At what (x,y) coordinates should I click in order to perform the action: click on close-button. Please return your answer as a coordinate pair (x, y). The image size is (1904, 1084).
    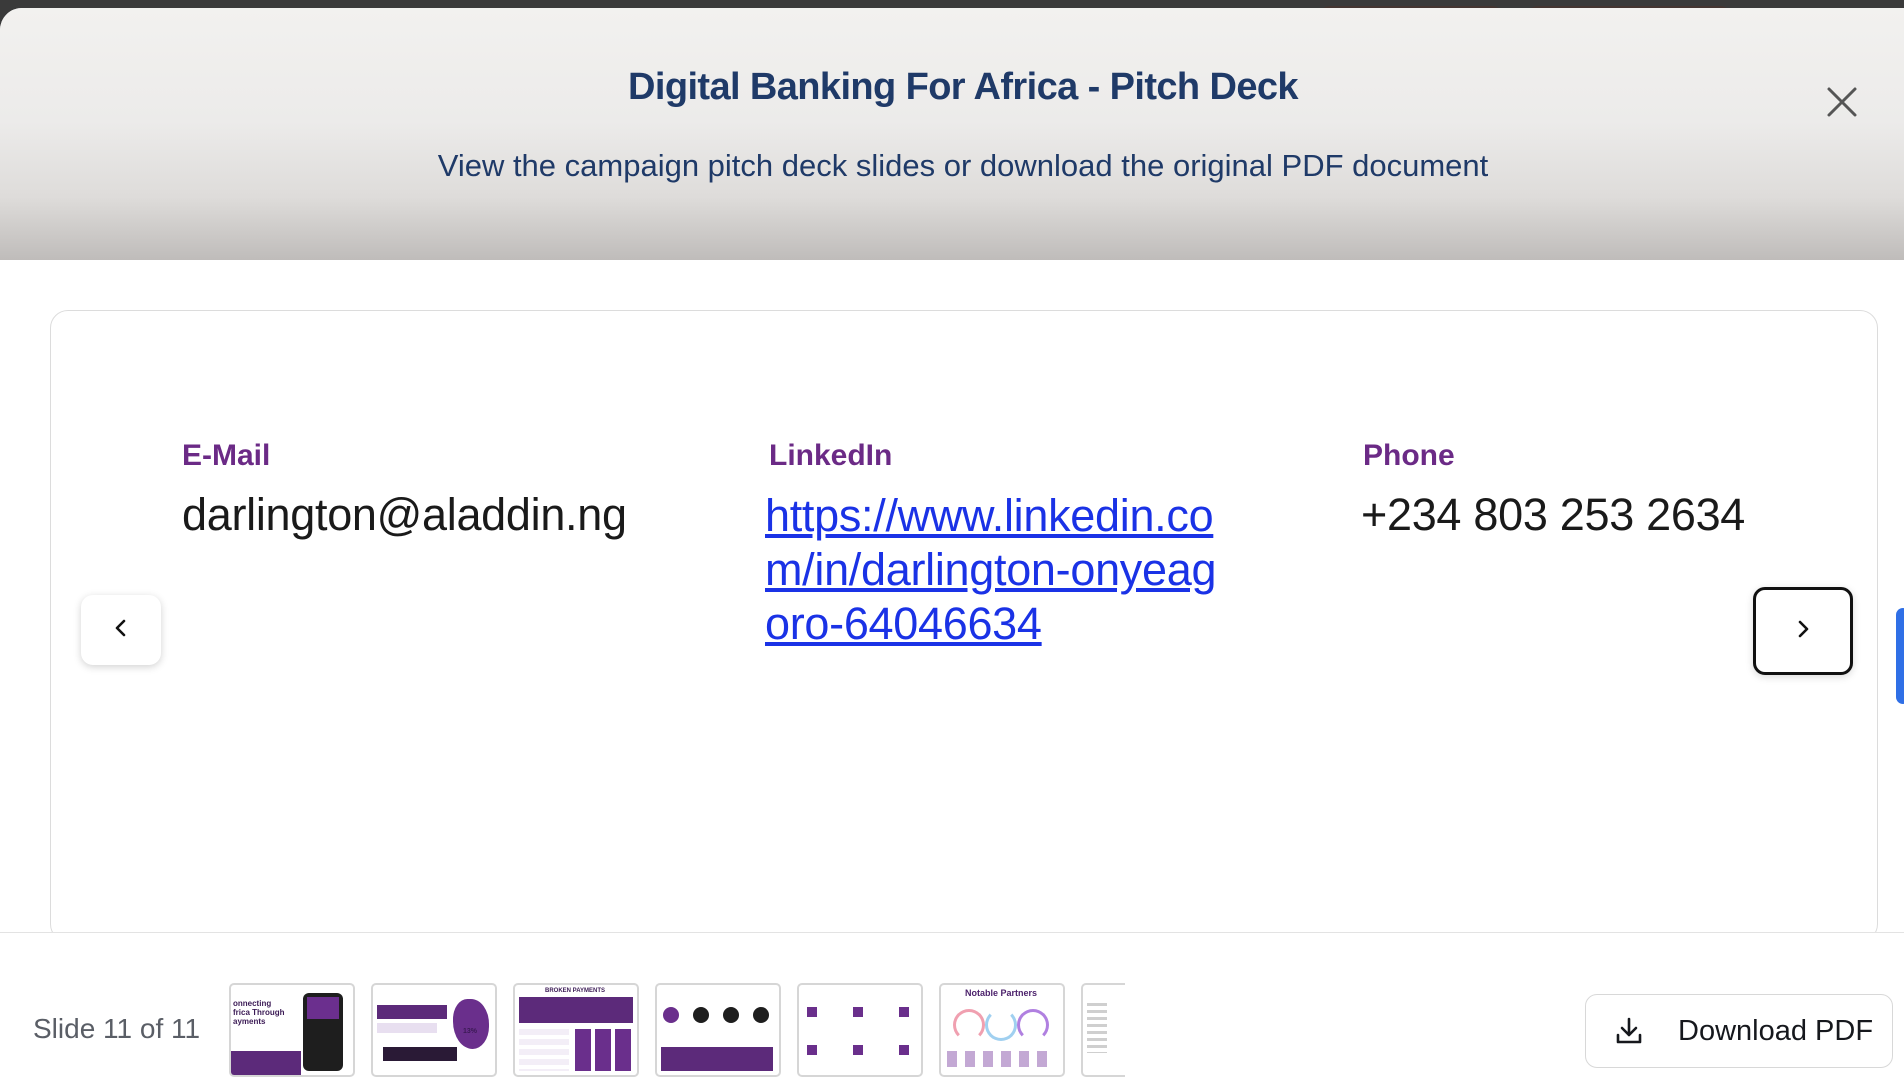
    Looking at the image, I should click on (1842, 102).